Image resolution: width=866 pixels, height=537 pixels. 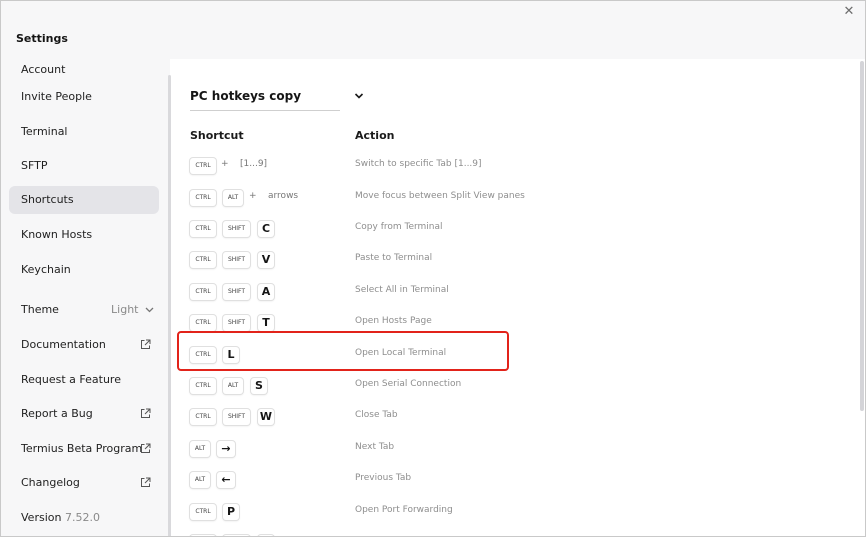 What do you see at coordinates (125, 309) in the screenshot?
I see `theme-value-text: Light` at bounding box center [125, 309].